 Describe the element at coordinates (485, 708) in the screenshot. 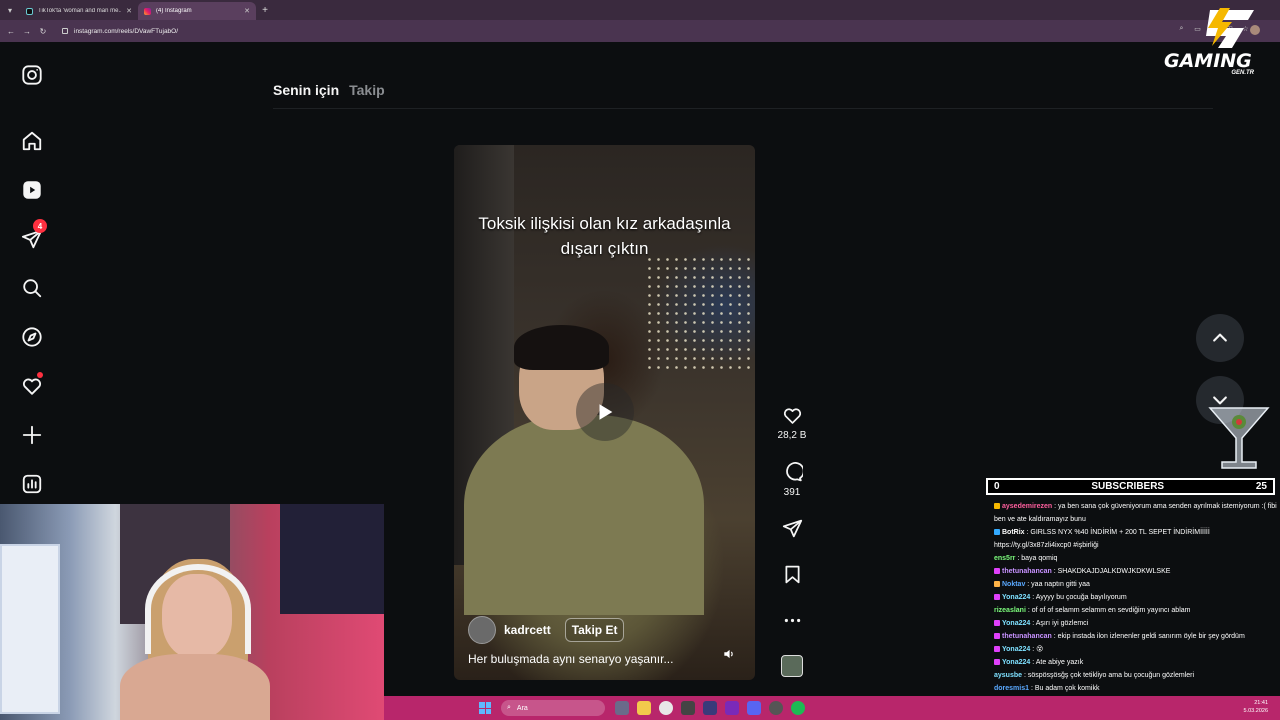

I see `windows-start-icon` at that location.